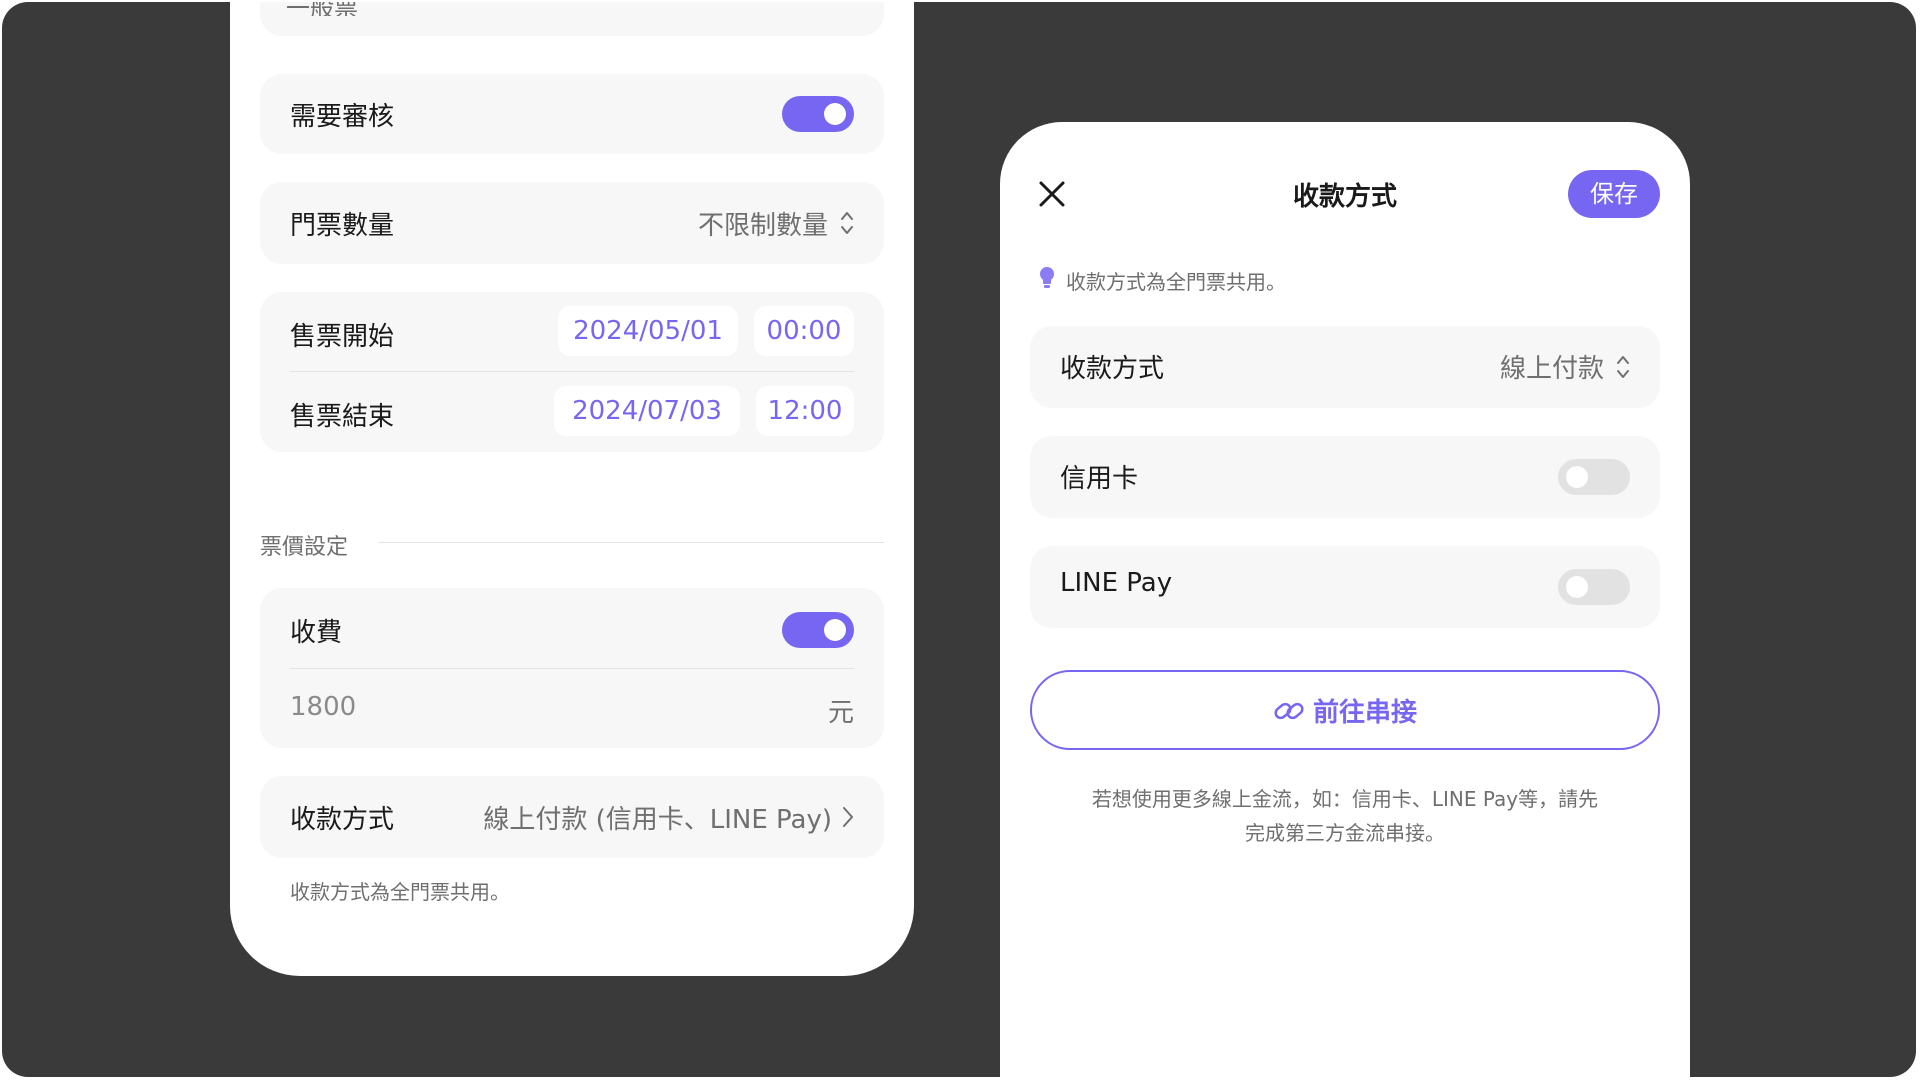 The width and height of the screenshot is (1920, 1081). Describe the element at coordinates (848, 817) in the screenshot. I see `chevron-right-icon` at that location.